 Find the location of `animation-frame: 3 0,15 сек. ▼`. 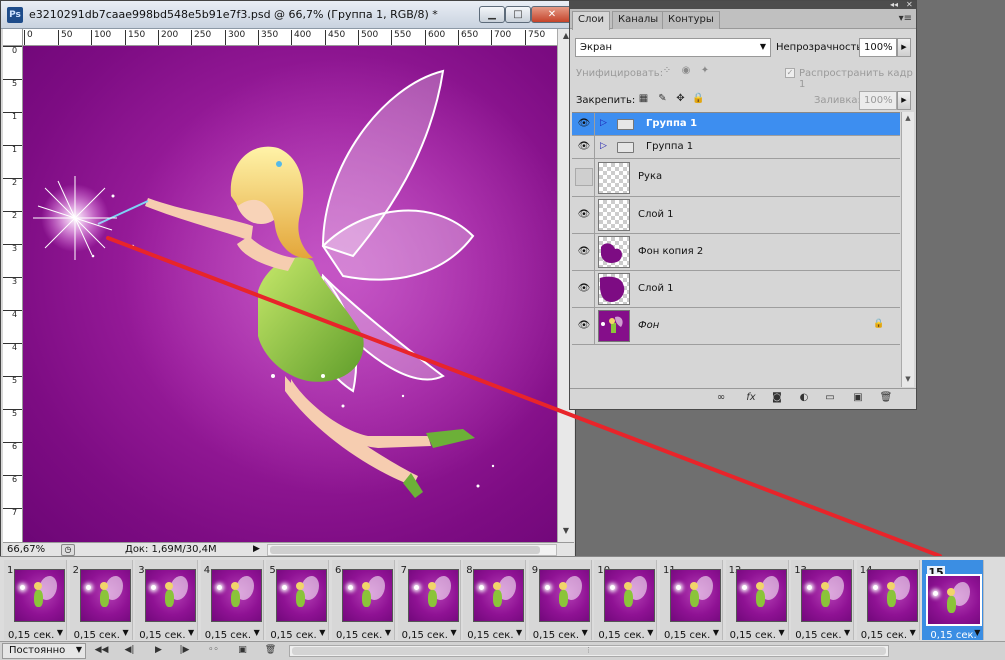

animation-frame: 3 0,15 сек. ▼ is located at coordinates (167, 600).